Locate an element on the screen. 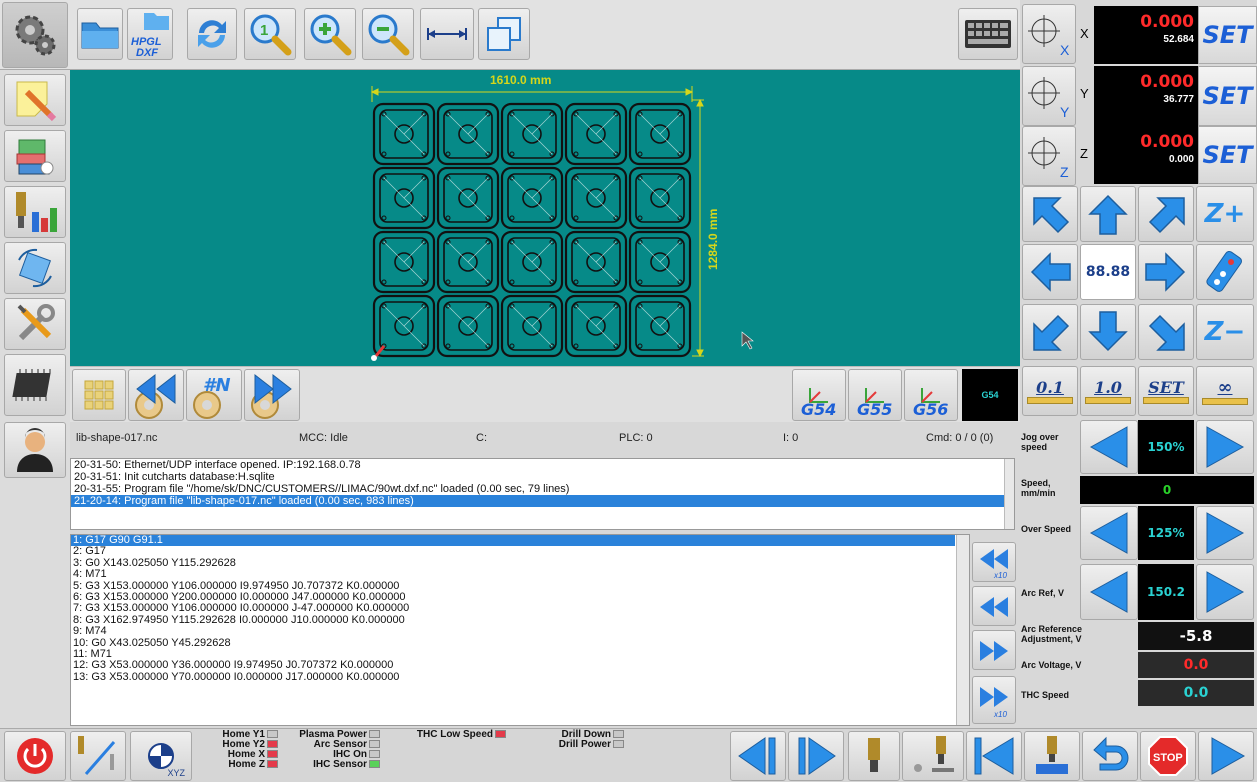 This screenshot has height=782, width=1257. jog-step-0.1-button: 0.1 is located at coordinates (1050, 391).